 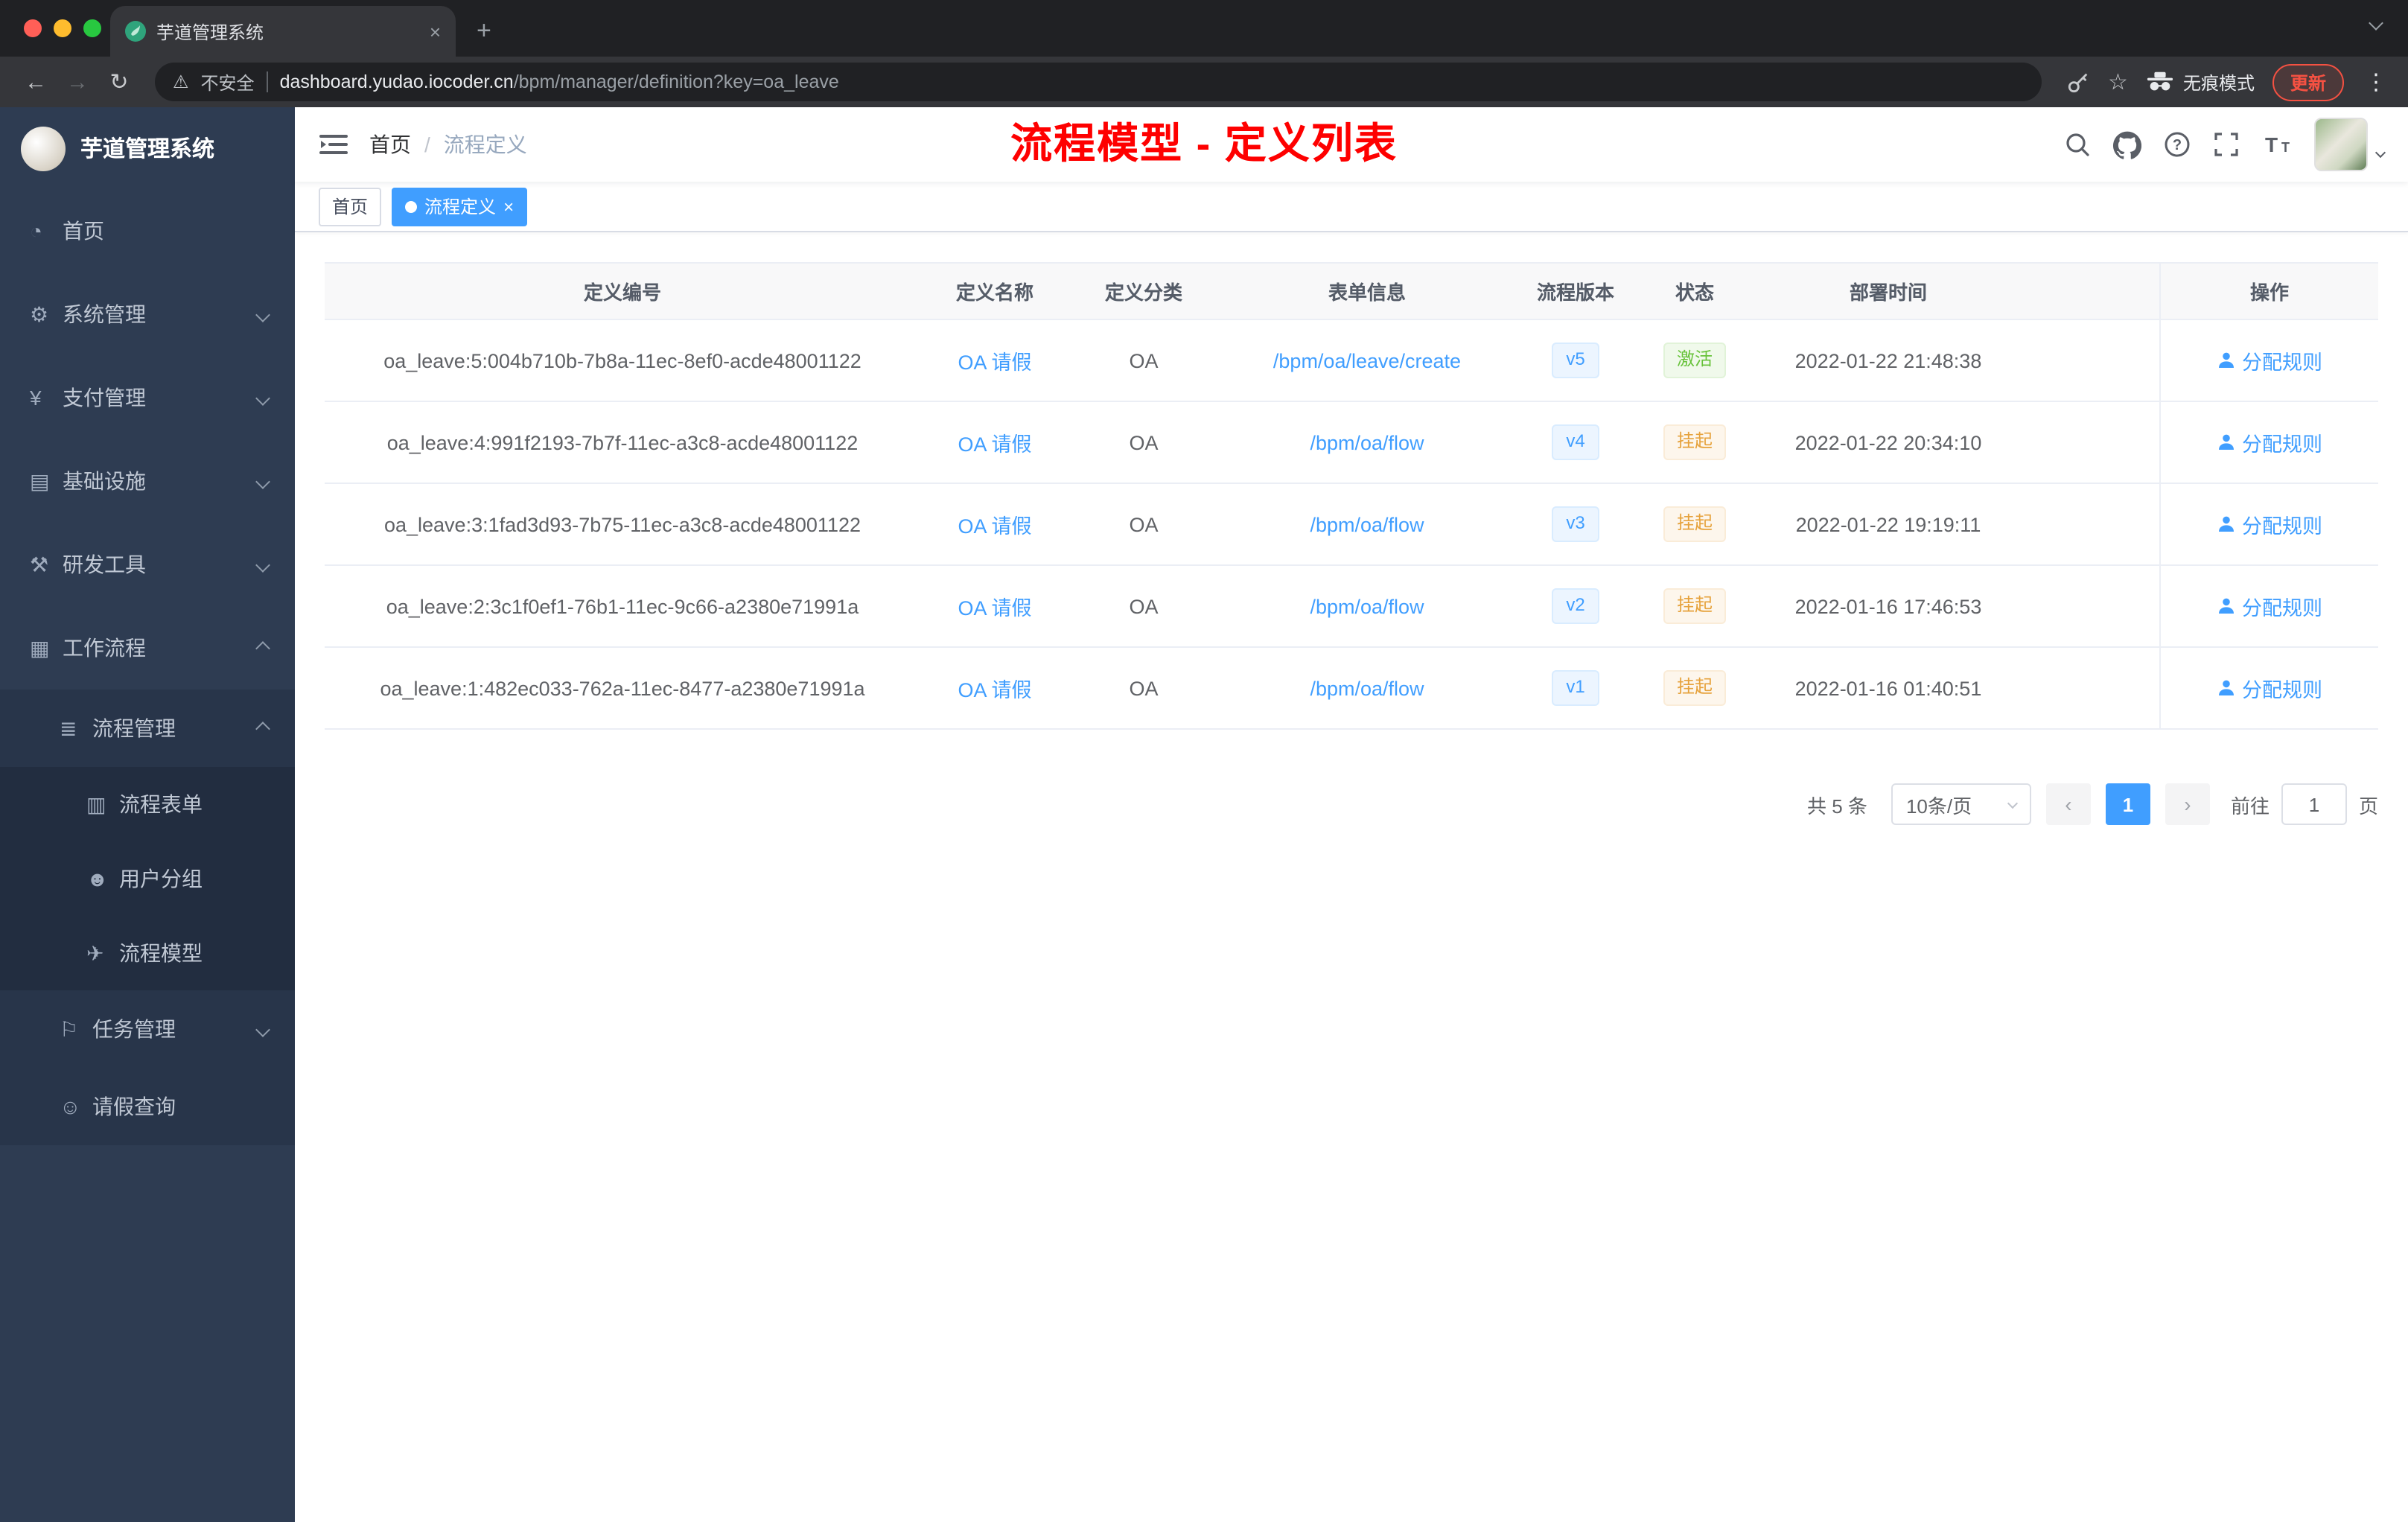 What do you see at coordinates (2314, 804) in the screenshot?
I see `goto-page-input` at bounding box center [2314, 804].